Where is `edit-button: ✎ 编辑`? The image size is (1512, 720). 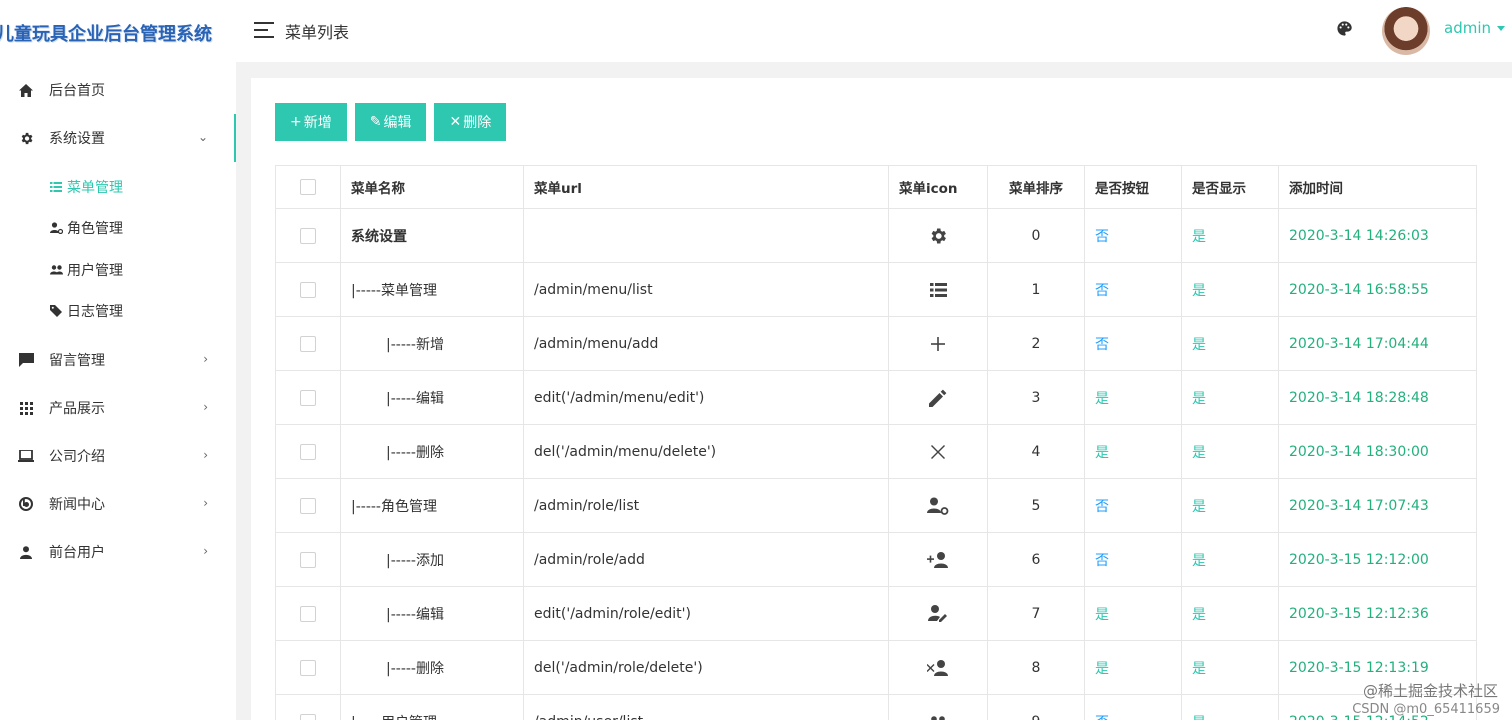 edit-button: ✎ 编辑 is located at coordinates (390, 122).